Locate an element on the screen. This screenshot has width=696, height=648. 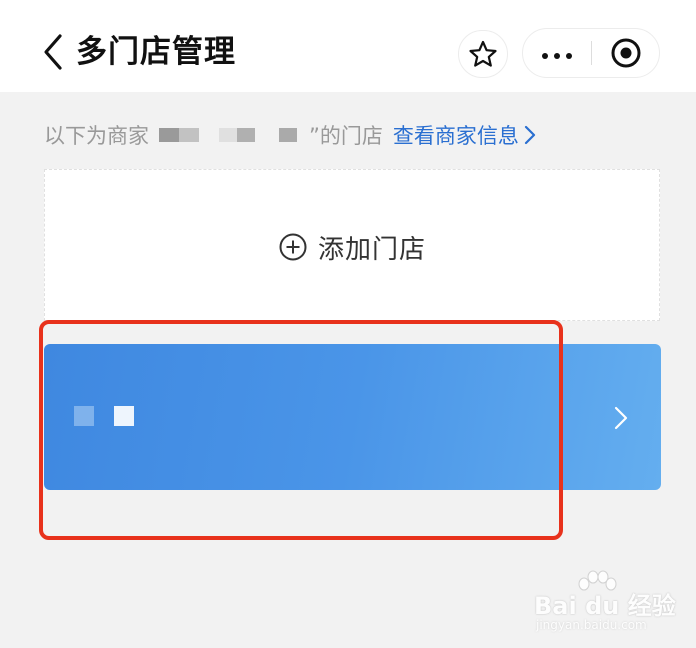
more-dots-icon is located at coordinates (557, 53).